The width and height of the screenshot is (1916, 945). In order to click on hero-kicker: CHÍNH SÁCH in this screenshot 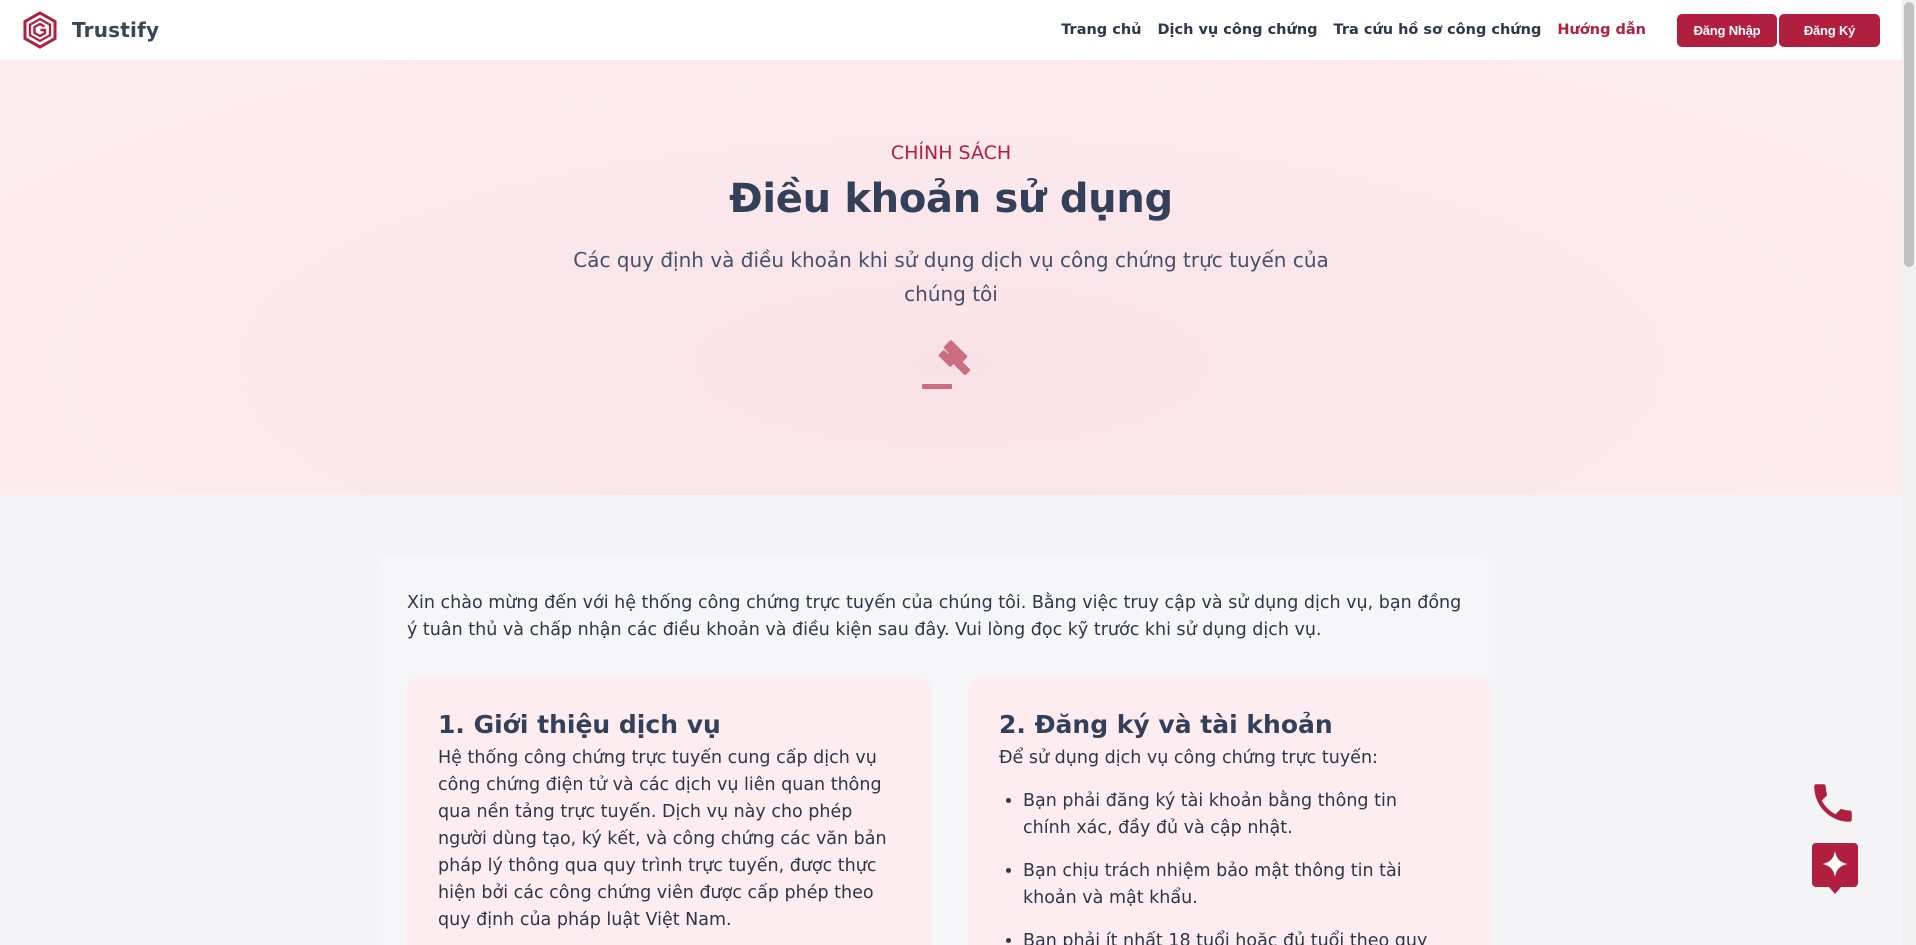, I will do `click(951, 153)`.